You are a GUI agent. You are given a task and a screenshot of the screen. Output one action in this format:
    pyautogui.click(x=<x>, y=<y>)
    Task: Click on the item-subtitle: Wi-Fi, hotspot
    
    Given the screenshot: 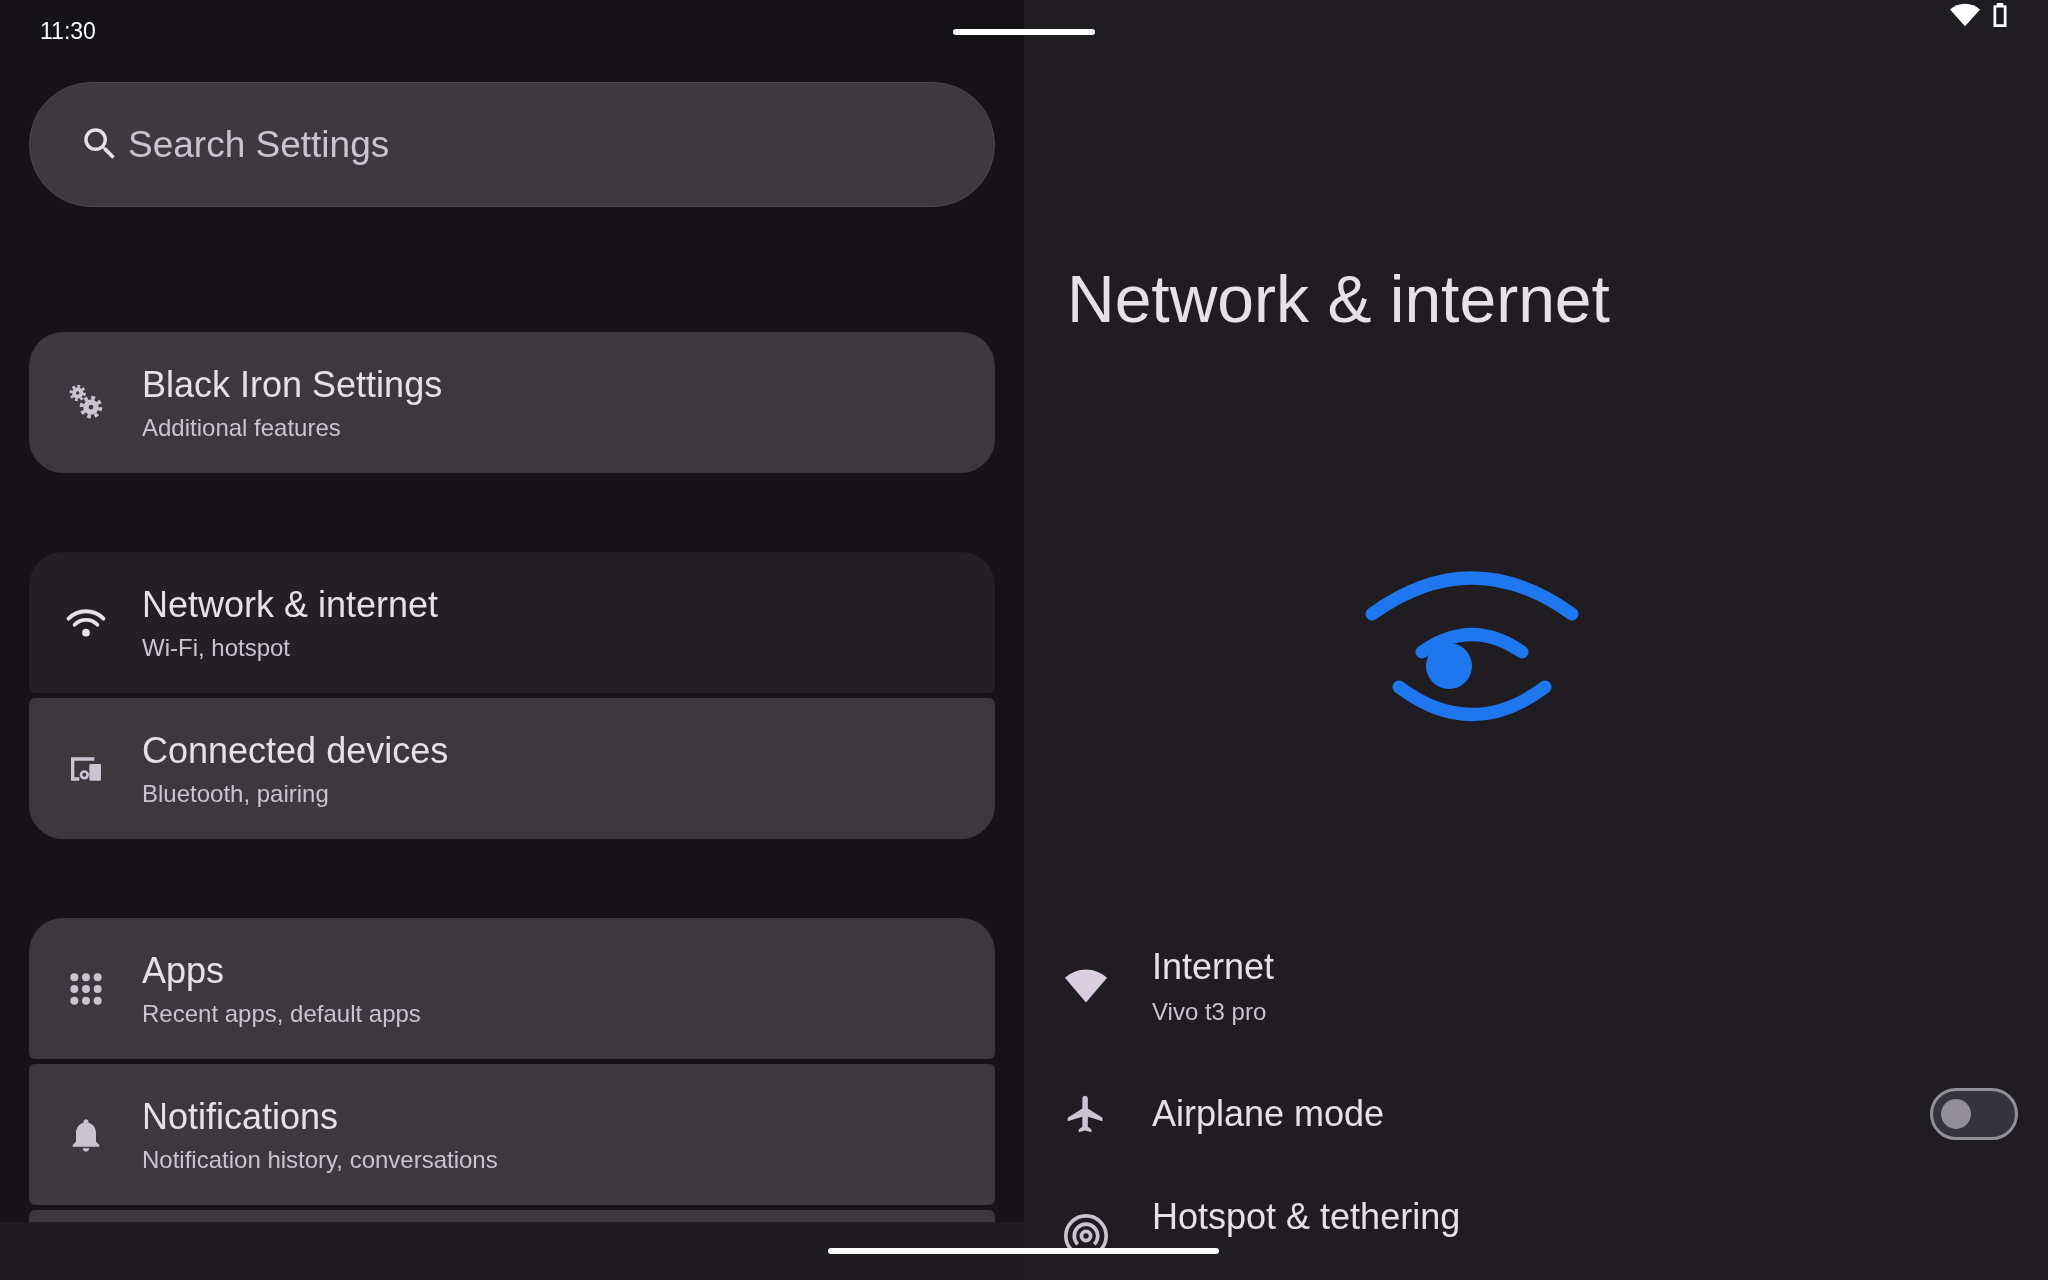 What is the action you would take?
    pyautogui.click(x=217, y=647)
    